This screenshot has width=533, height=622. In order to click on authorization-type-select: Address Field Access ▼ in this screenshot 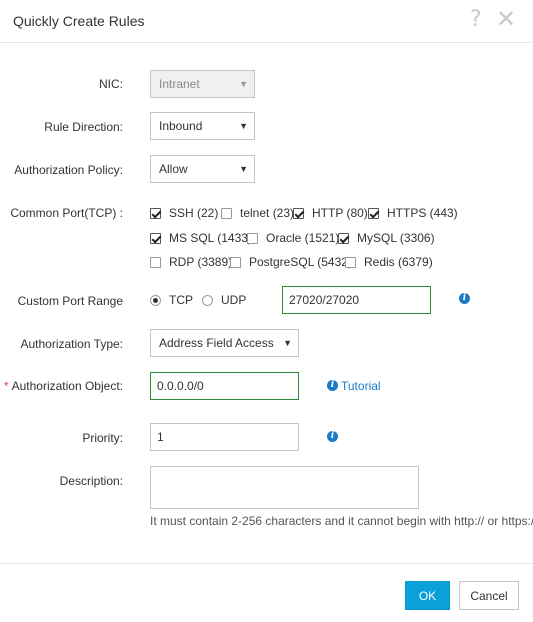, I will do `click(224, 343)`.